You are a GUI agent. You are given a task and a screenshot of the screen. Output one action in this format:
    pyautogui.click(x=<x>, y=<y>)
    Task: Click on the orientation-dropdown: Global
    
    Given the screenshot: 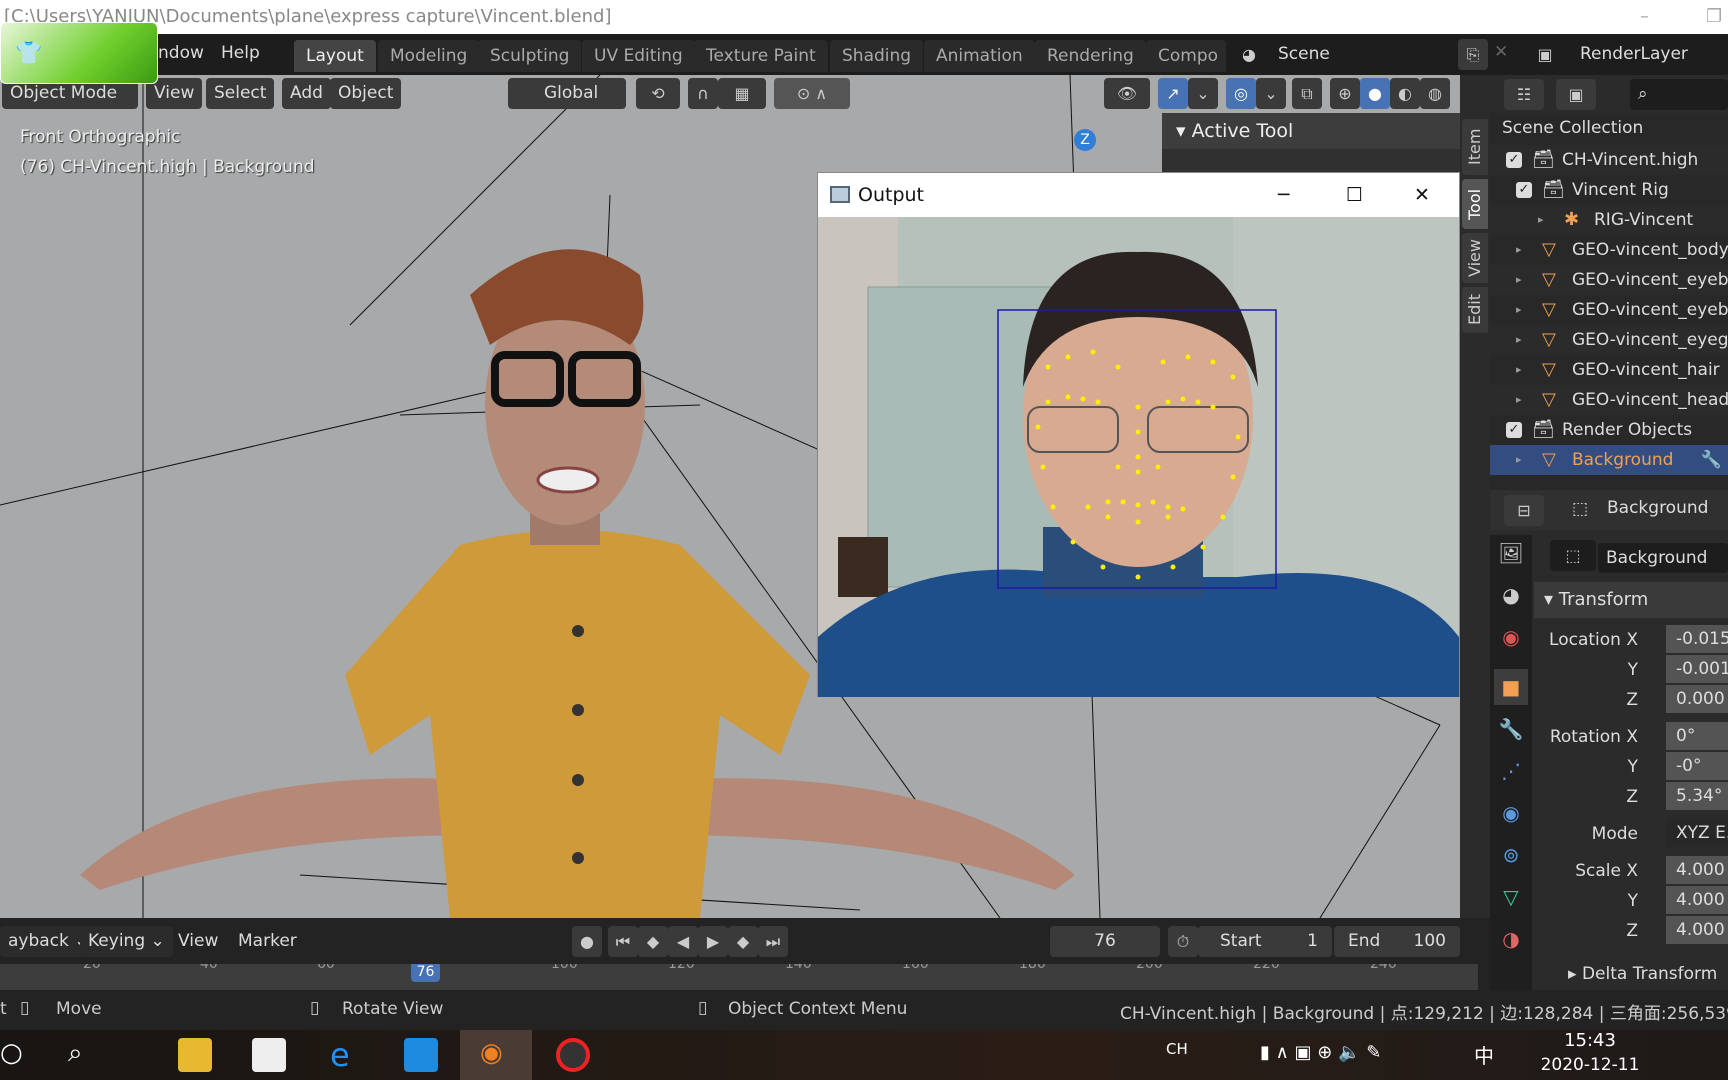 What is the action you would take?
    pyautogui.click(x=567, y=93)
    